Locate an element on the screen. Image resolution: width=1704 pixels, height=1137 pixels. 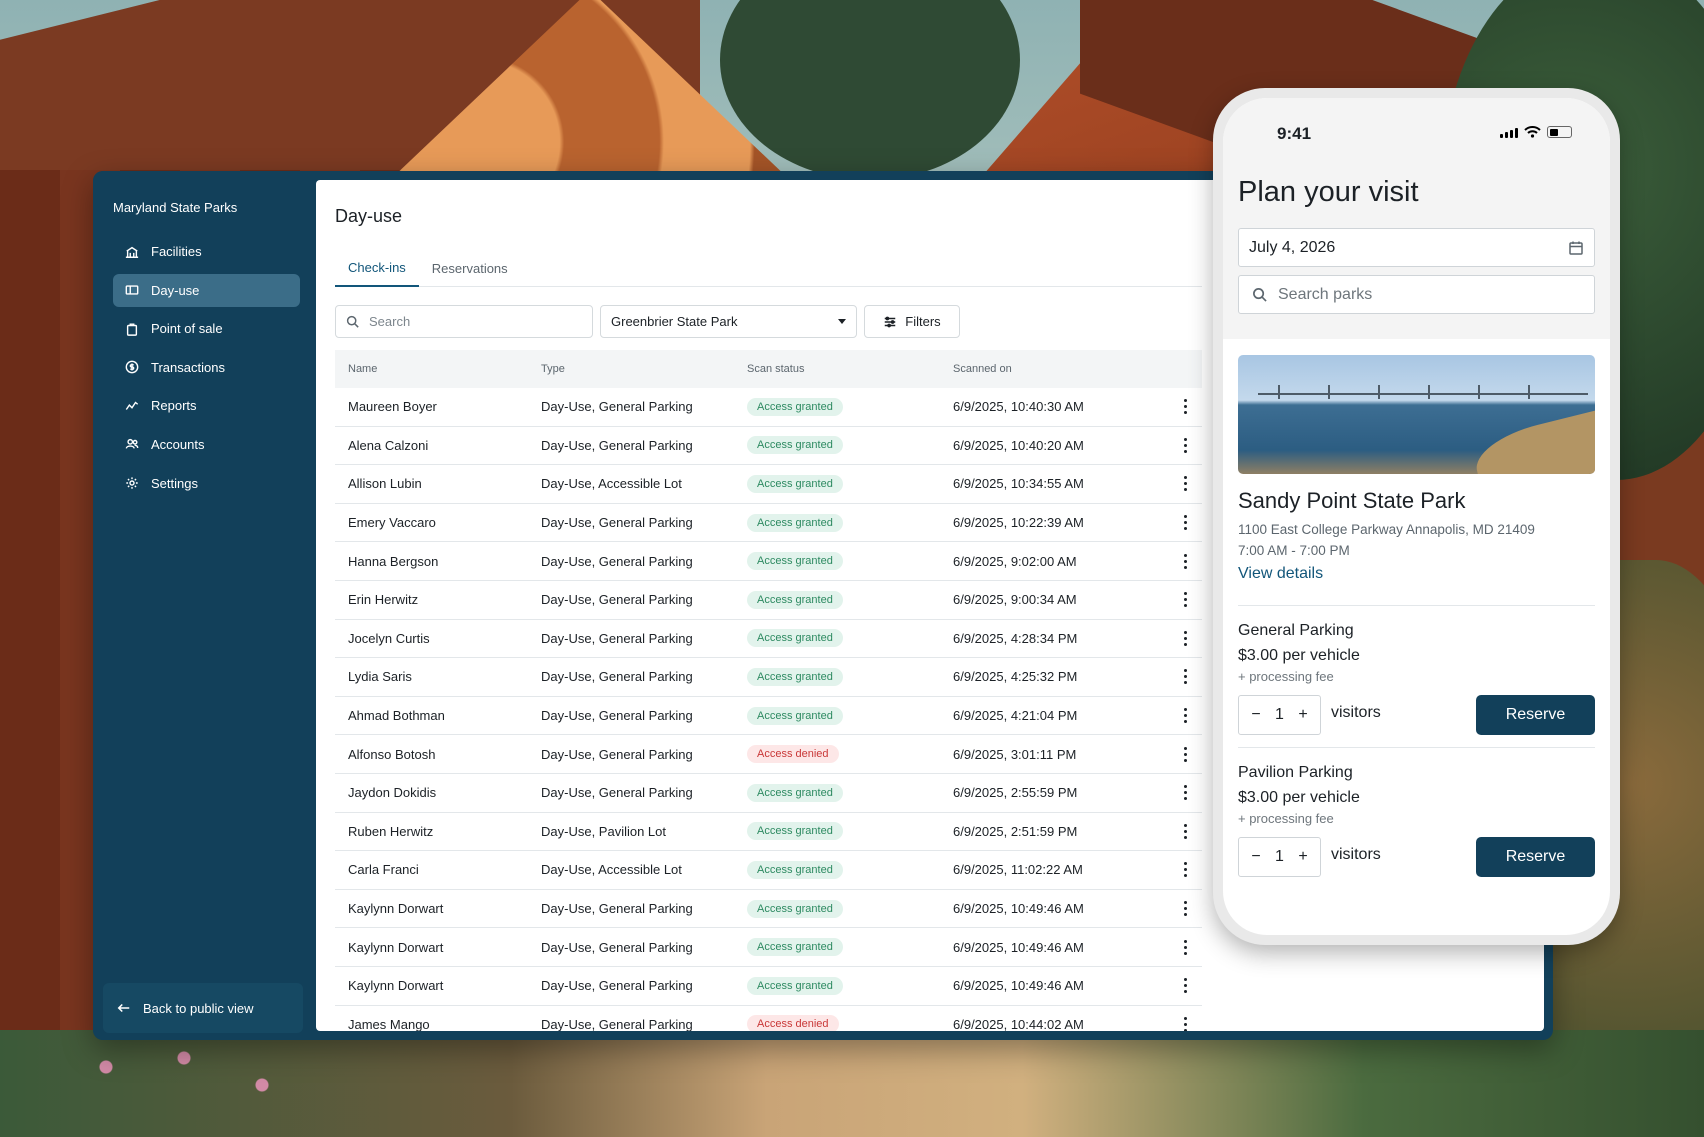
cell-name: Carla Franci is located at coordinates (383, 870).